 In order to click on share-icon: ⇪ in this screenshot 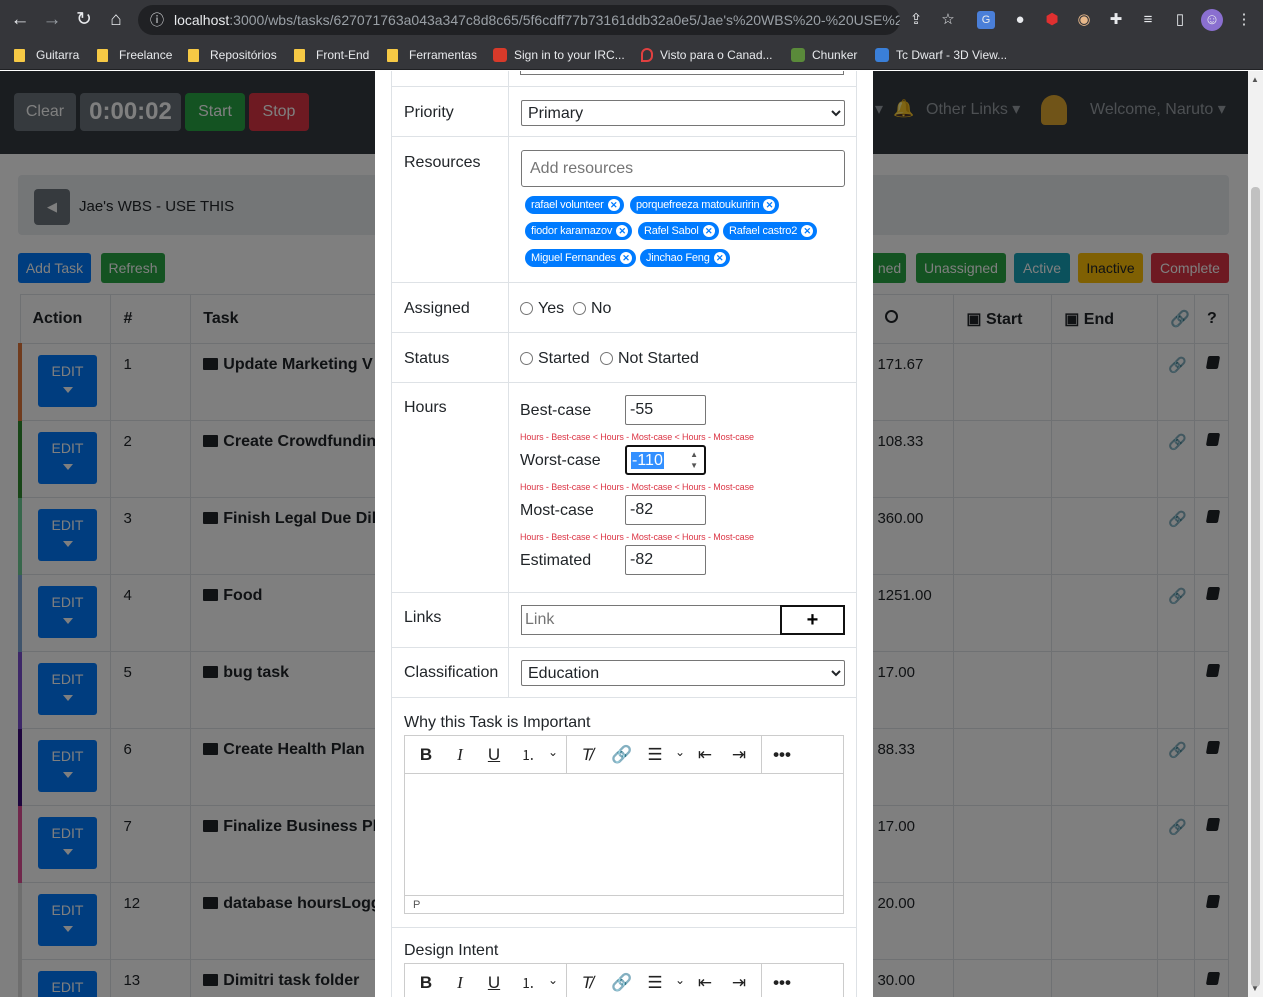, I will do `click(916, 20)`.